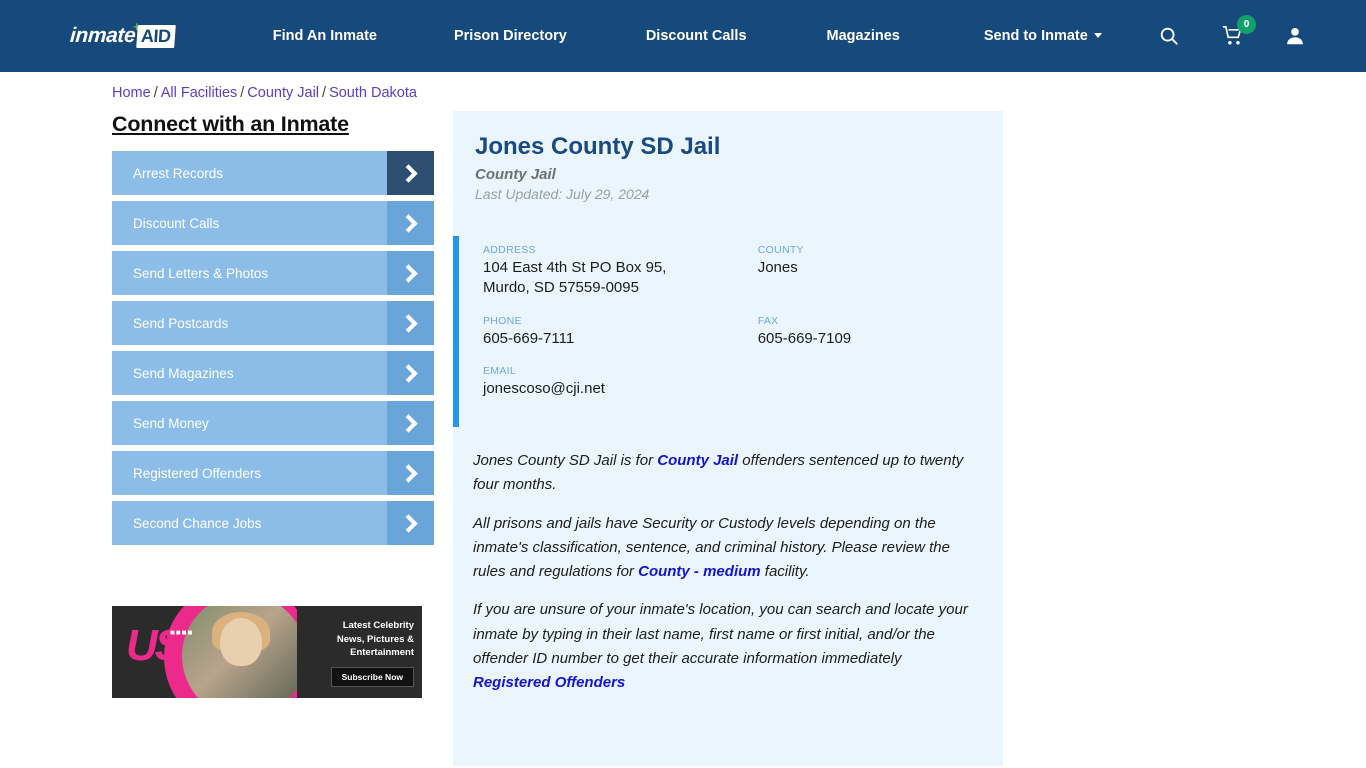 The height and width of the screenshot is (768, 1366). Describe the element at coordinates (199, 93) in the screenshot. I see `breadcrumb-item-all-facilities: All Facilities` at that location.